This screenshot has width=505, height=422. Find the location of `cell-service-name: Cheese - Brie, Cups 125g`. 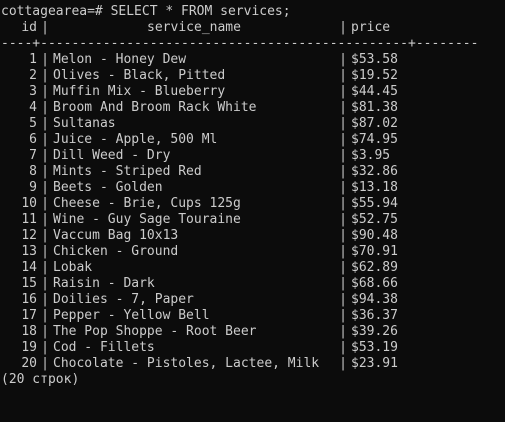

cell-service-name: Cheese - Brie, Cups 125g is located at coordinates (147, 203).